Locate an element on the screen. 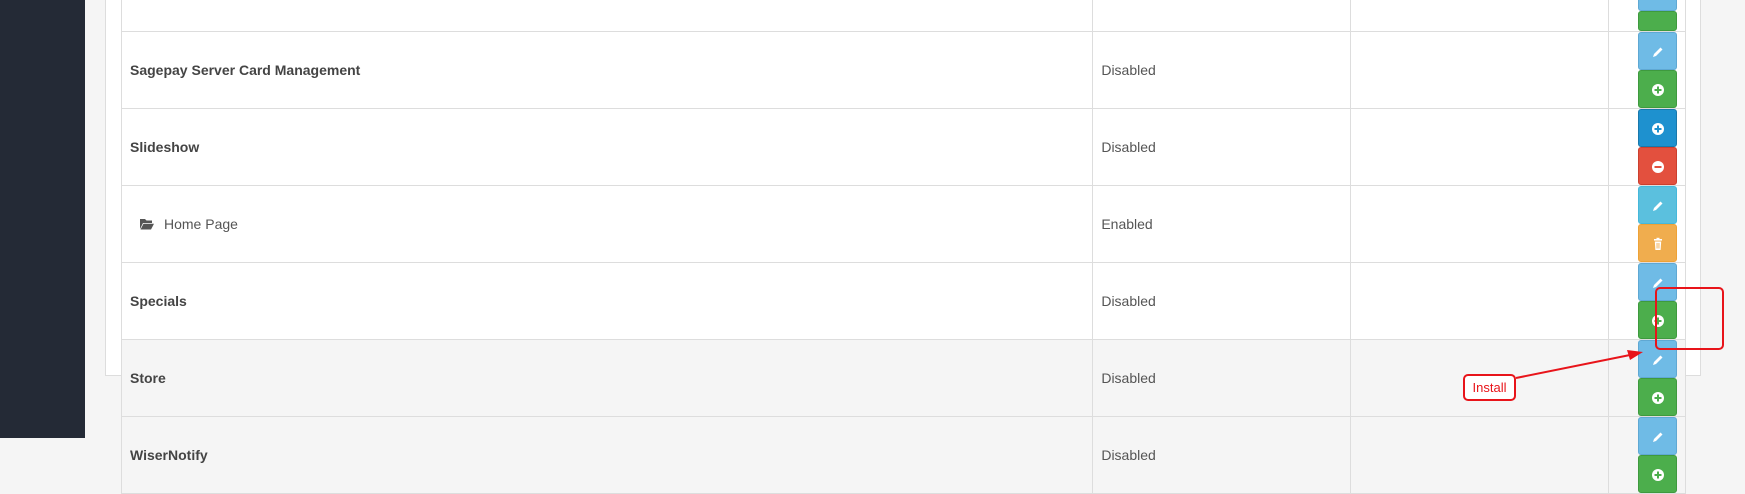 The height and width of the screenshot is (494, 1745). table-row: Specials Disabled is located at coordinates (903, 301).